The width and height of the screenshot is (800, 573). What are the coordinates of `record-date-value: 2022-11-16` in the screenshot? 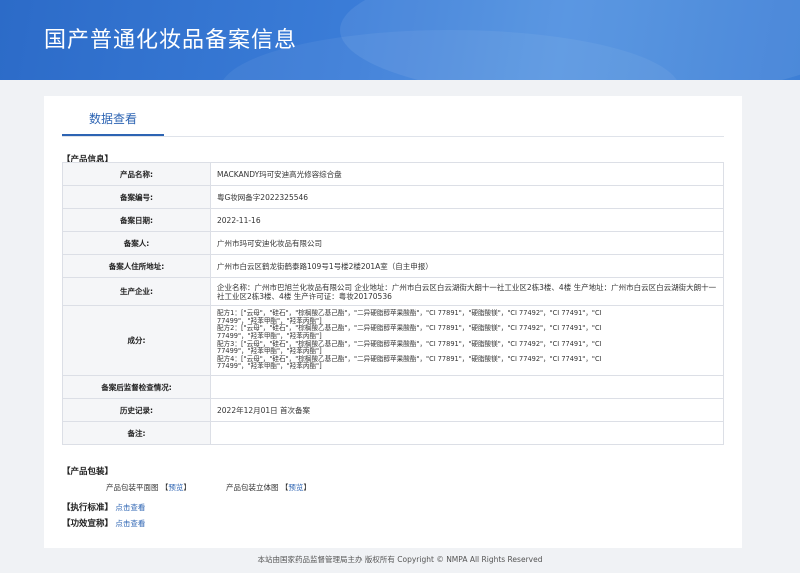 It's located at (467, 220).